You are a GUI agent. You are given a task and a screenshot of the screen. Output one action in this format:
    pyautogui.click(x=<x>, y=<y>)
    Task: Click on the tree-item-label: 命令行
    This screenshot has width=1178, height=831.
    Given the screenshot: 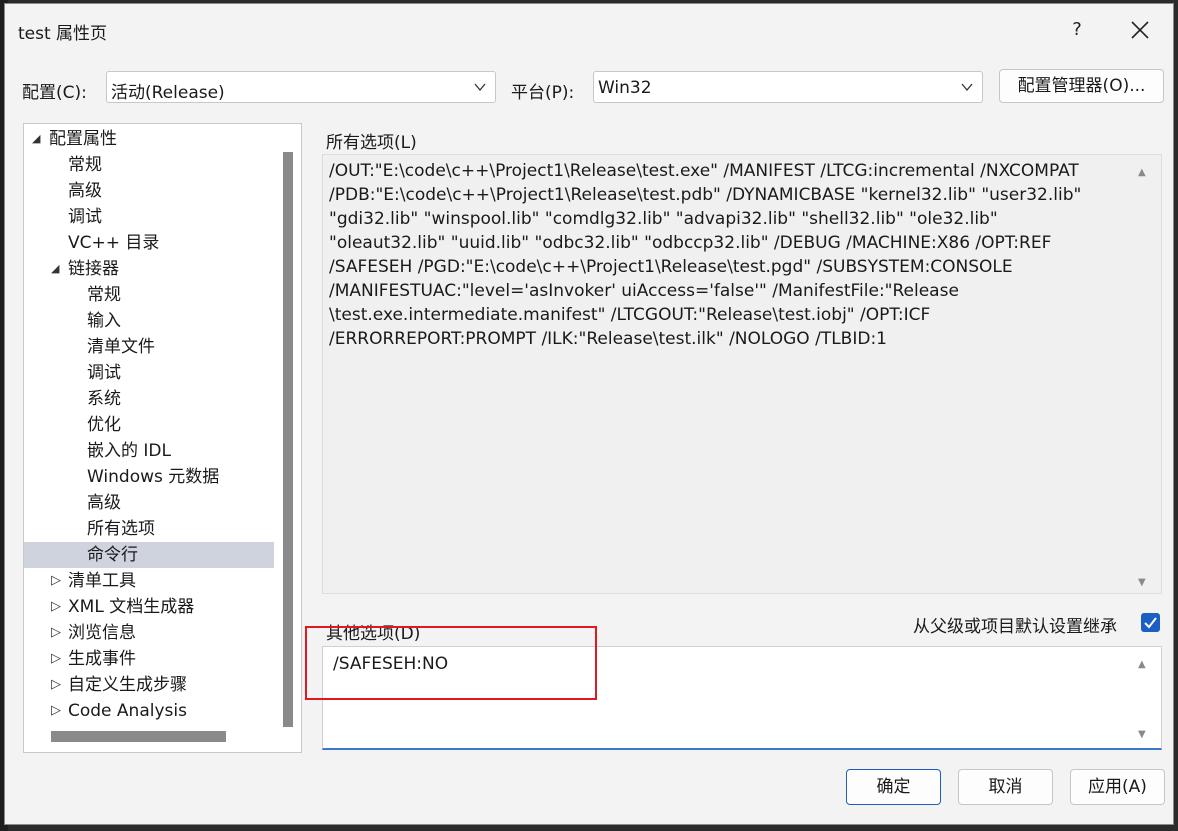 What is the action you would take?
    pyautogui.click(x=112, y=555)
    